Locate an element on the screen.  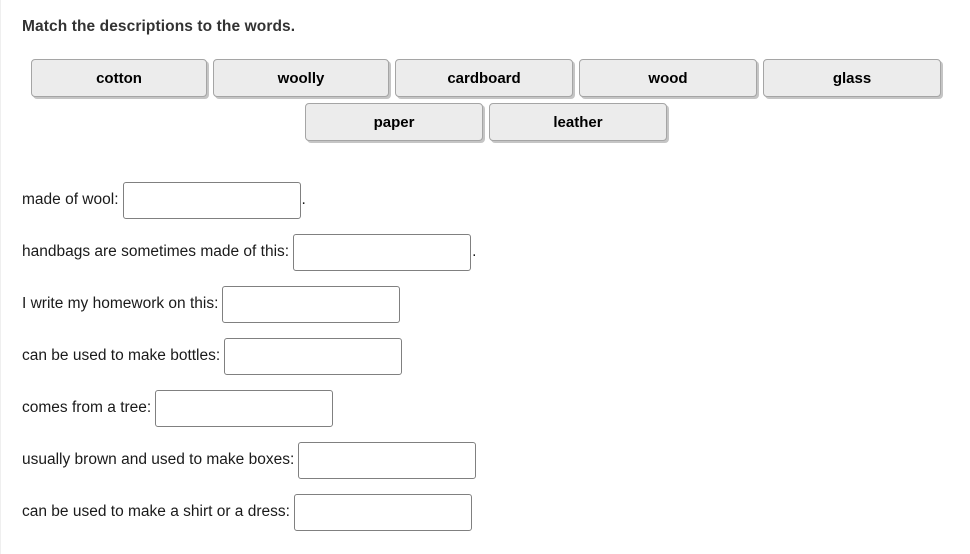
question-row: comes from a tree: is located at coordinates (487, 408).